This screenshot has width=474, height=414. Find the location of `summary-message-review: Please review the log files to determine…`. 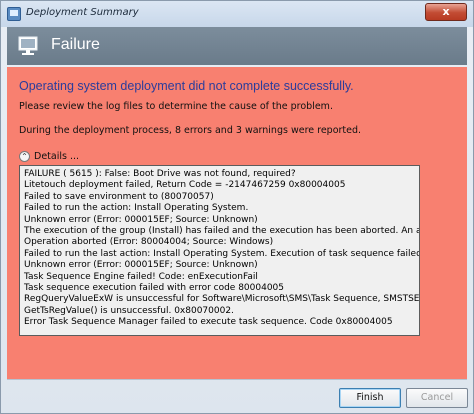

summary-message-review: Please review the log files to determine… is located at coordinates (176, 106).